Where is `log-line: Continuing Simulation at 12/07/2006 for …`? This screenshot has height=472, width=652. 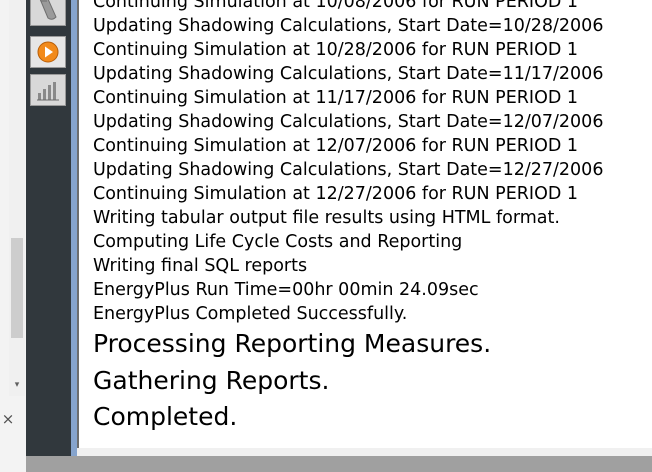 log-line: Continuing Simulation at 12/07/2006 for … is located at coordinates (336, 146).